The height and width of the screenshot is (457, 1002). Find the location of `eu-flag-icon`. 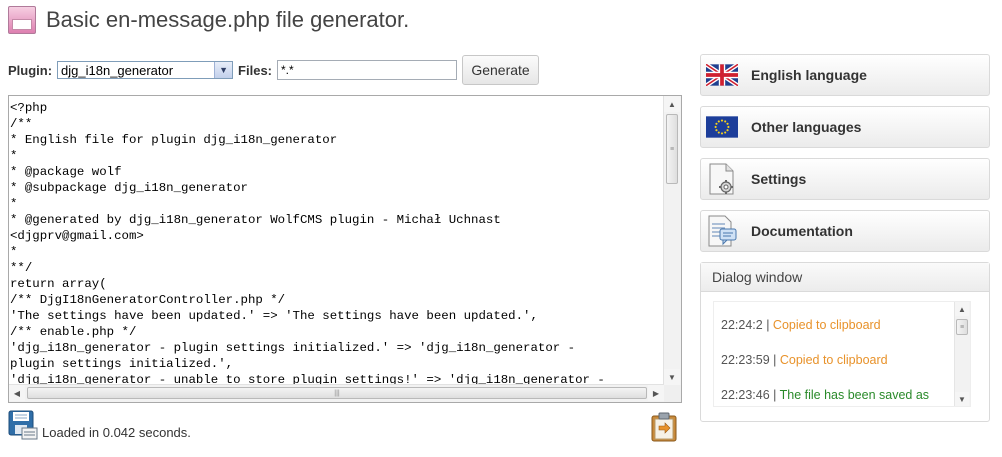

eu-flag-icon is located at coordinates (722, 127).